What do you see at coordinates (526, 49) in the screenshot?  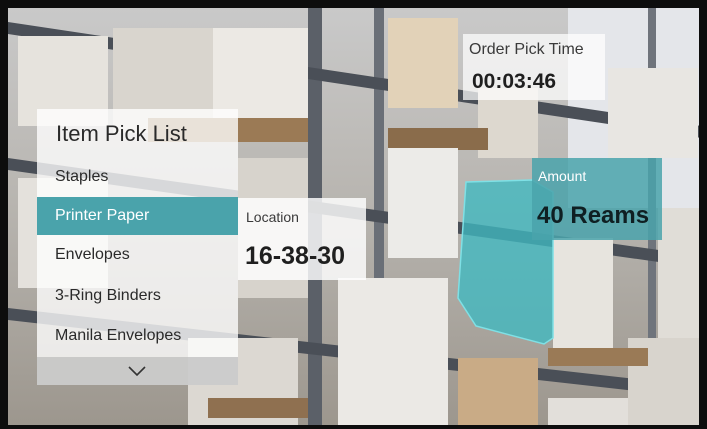 I see `order-pick-time-label: Order Pick Time` at bounding box center [526, 49].